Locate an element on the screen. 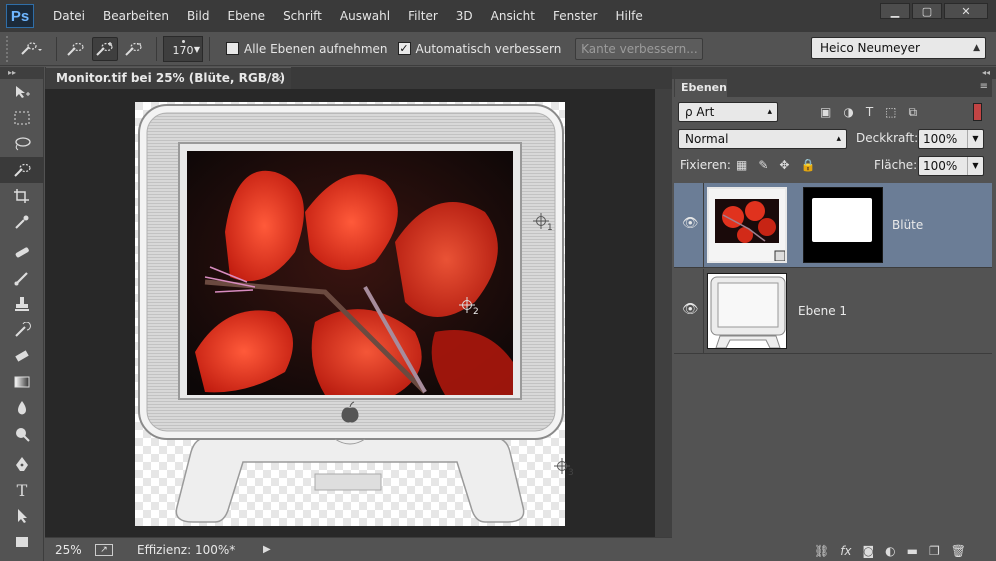 This screenshot has height=561, width=996. new-layer-icon: ❐ is located at coordinates (934, 551).